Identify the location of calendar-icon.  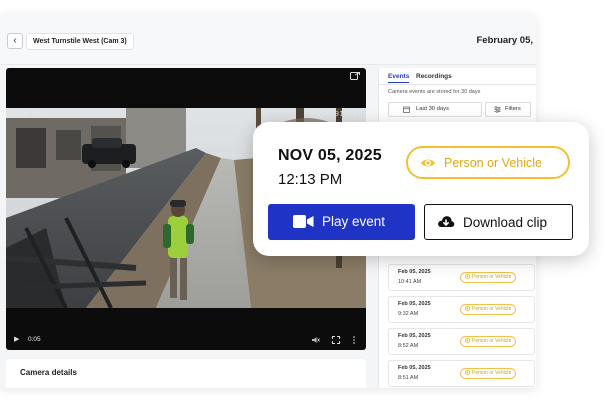
(406, 109).